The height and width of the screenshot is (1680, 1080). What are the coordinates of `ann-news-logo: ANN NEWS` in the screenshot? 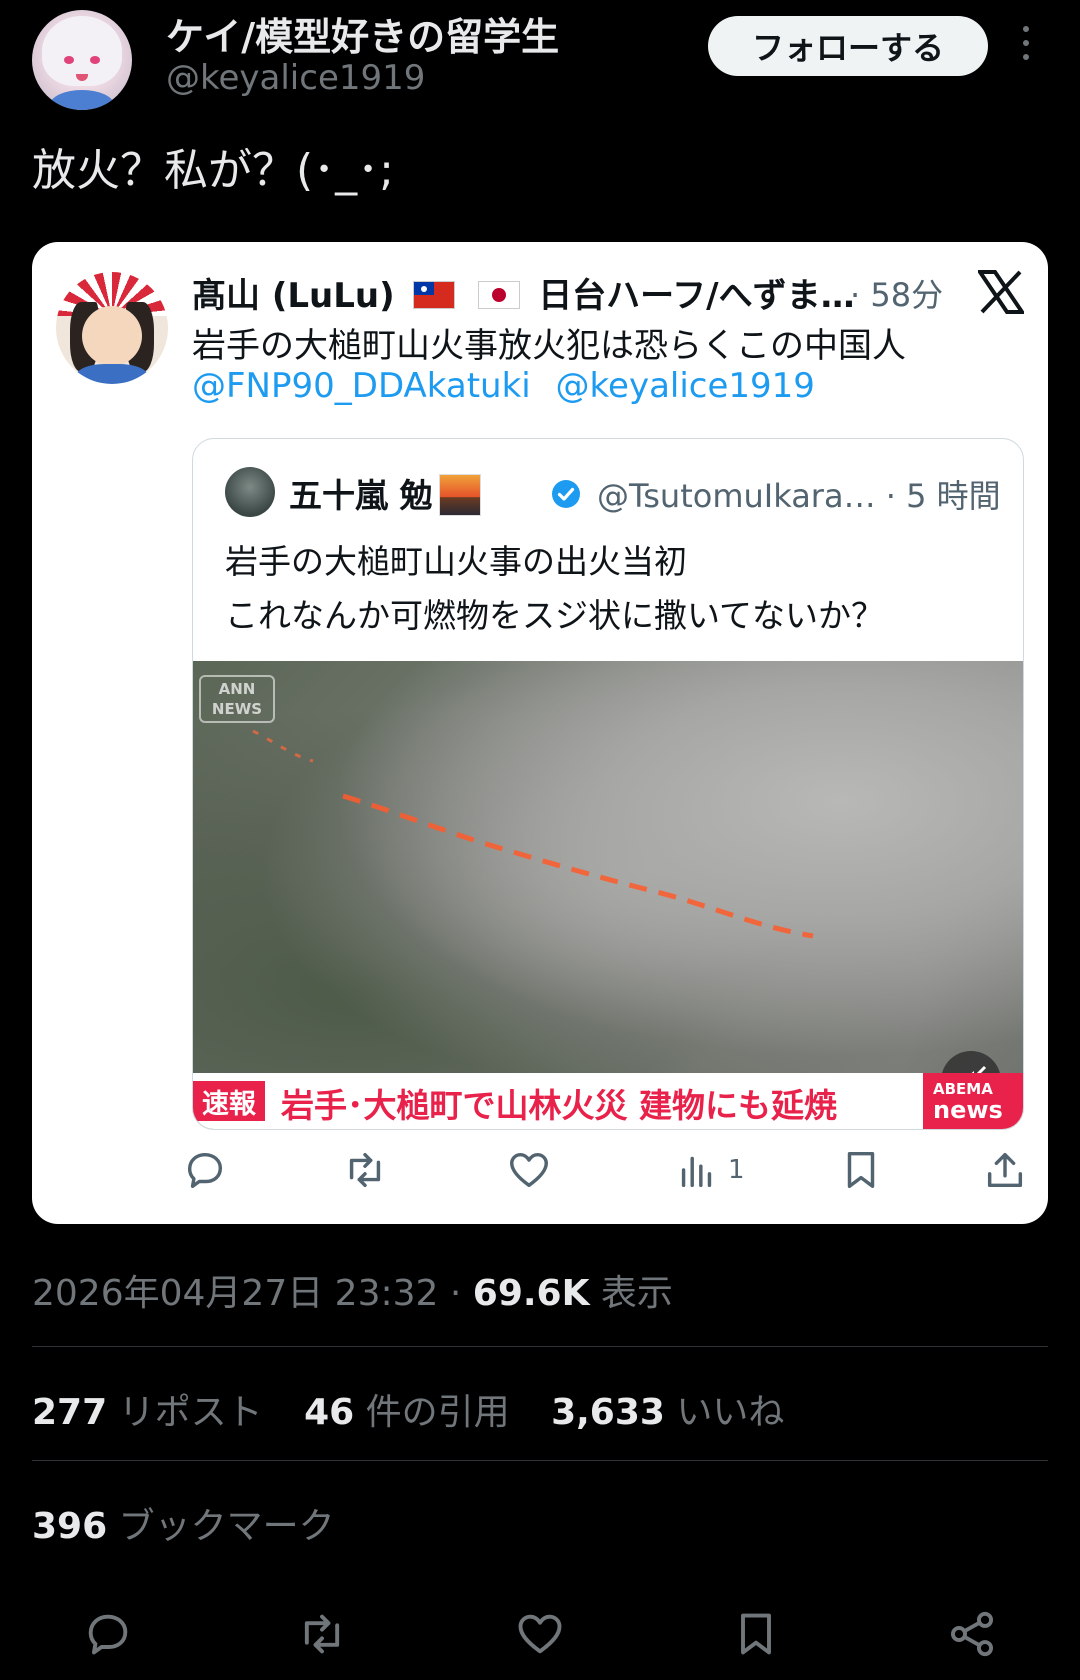 It's located at (237, 699).